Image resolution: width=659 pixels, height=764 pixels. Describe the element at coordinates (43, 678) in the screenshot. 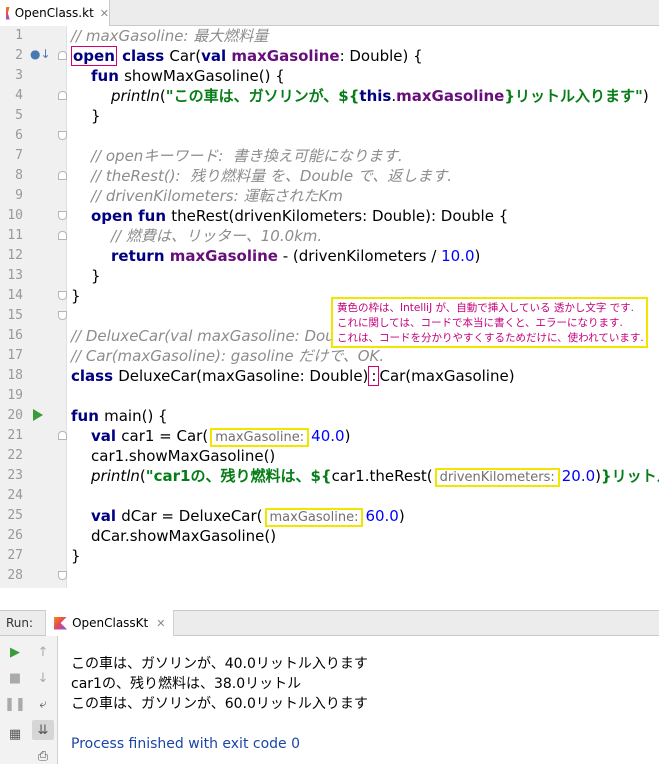

I see `down-arrow-icon: ↓` at that location.